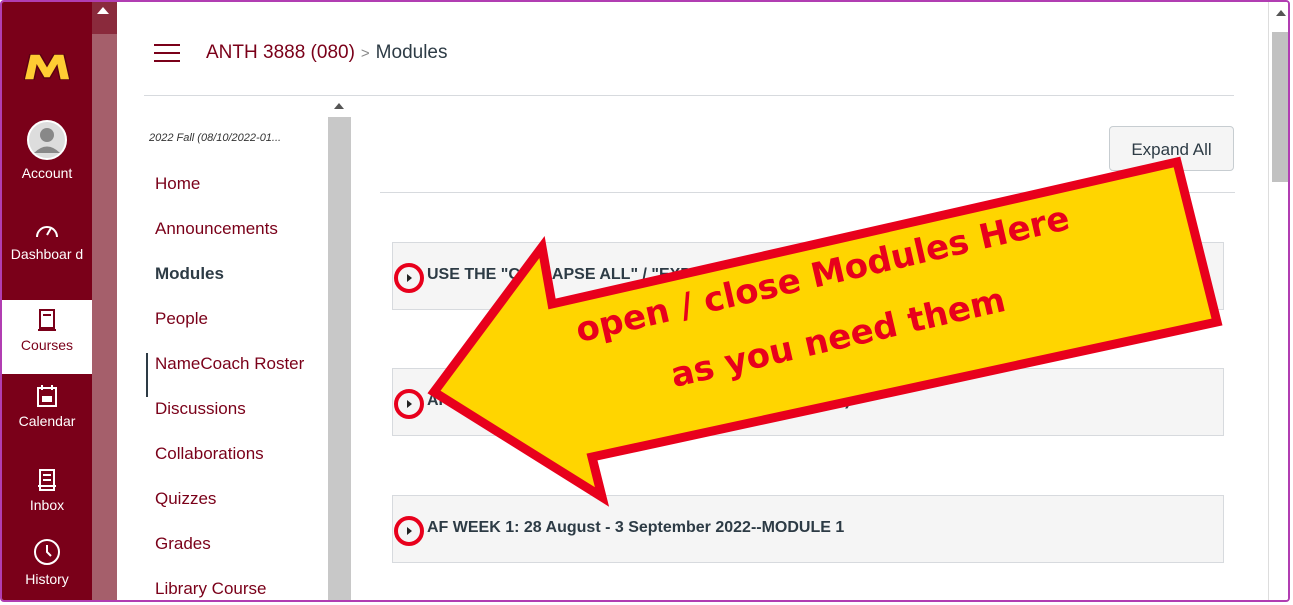 This screenshot has width=1293, height=605. Describe the element at coordinates (411, 52) in the screenshot. I see `breadcrumb-current-page: Modules` at that location.